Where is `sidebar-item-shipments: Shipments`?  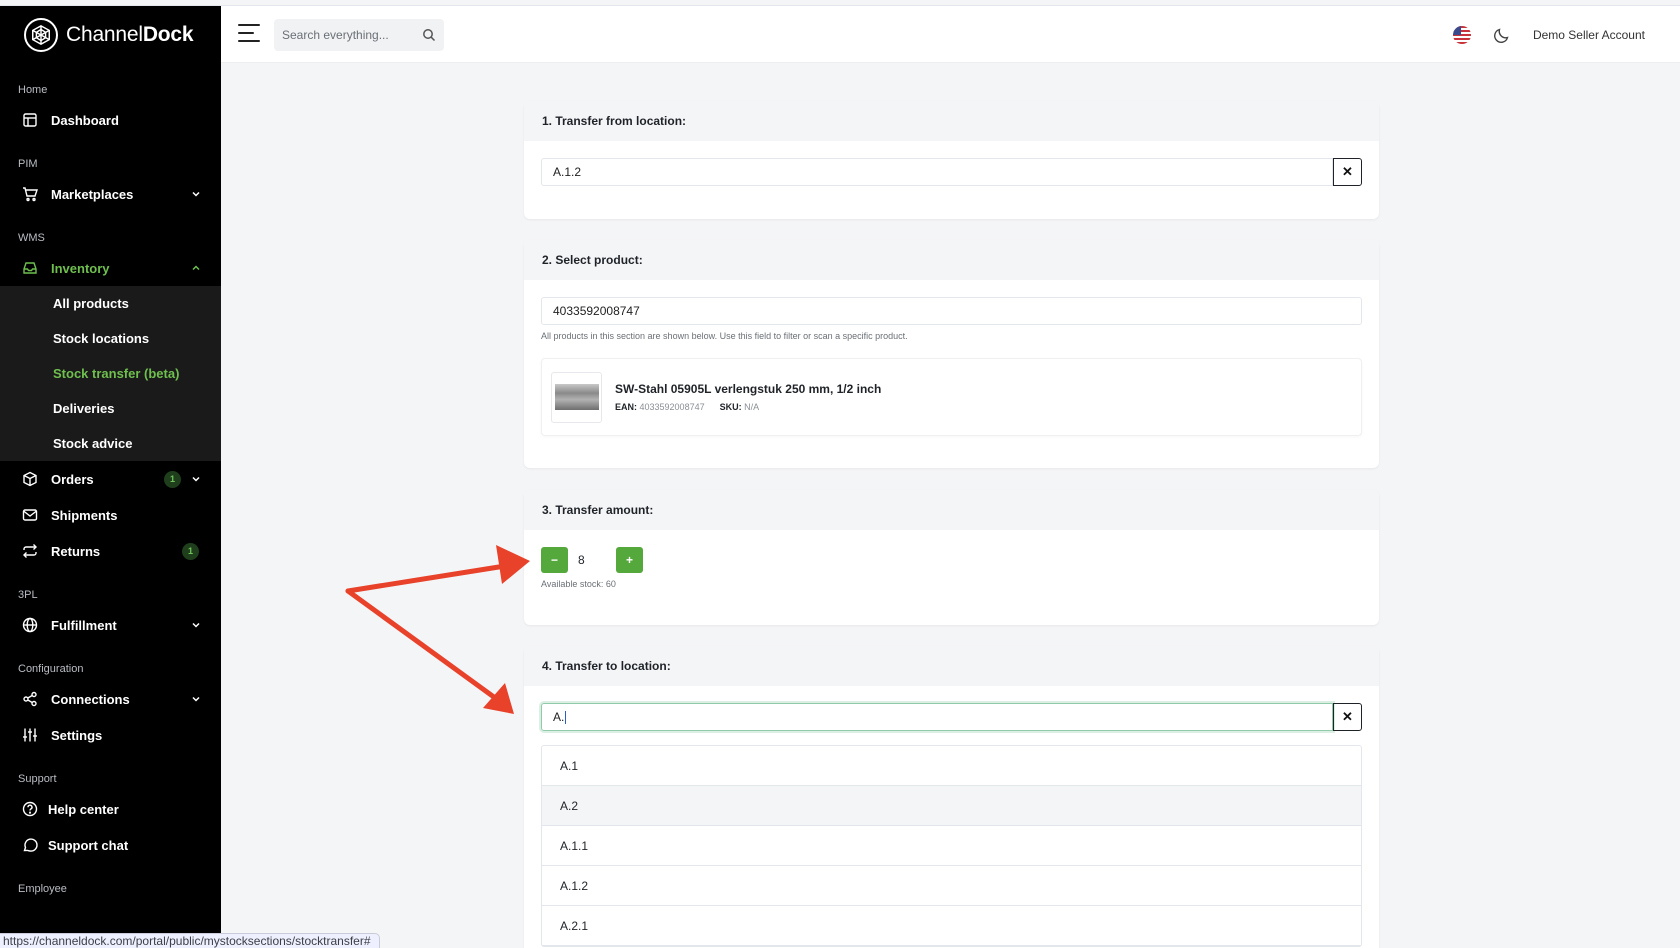
sidebar-item-shipments: Shipments is located at coordinates (110, 515).